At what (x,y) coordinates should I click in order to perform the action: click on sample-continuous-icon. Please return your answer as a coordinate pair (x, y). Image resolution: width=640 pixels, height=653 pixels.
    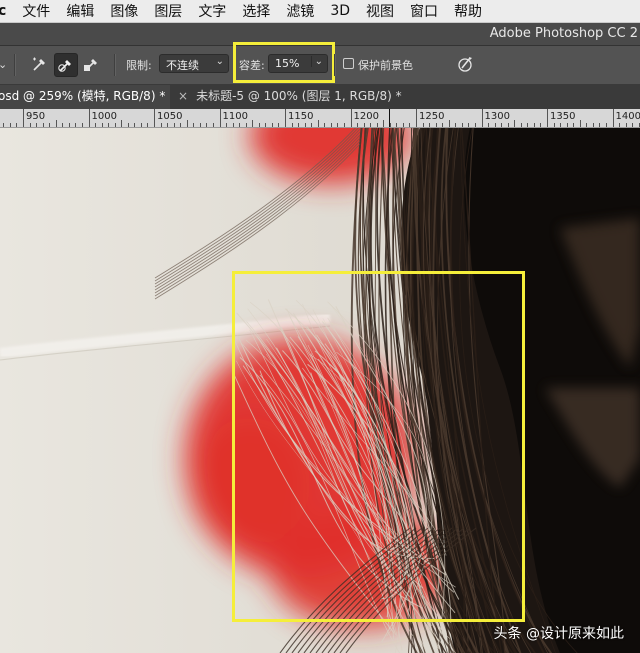
    Looking at the image, I should click on (40, 64).